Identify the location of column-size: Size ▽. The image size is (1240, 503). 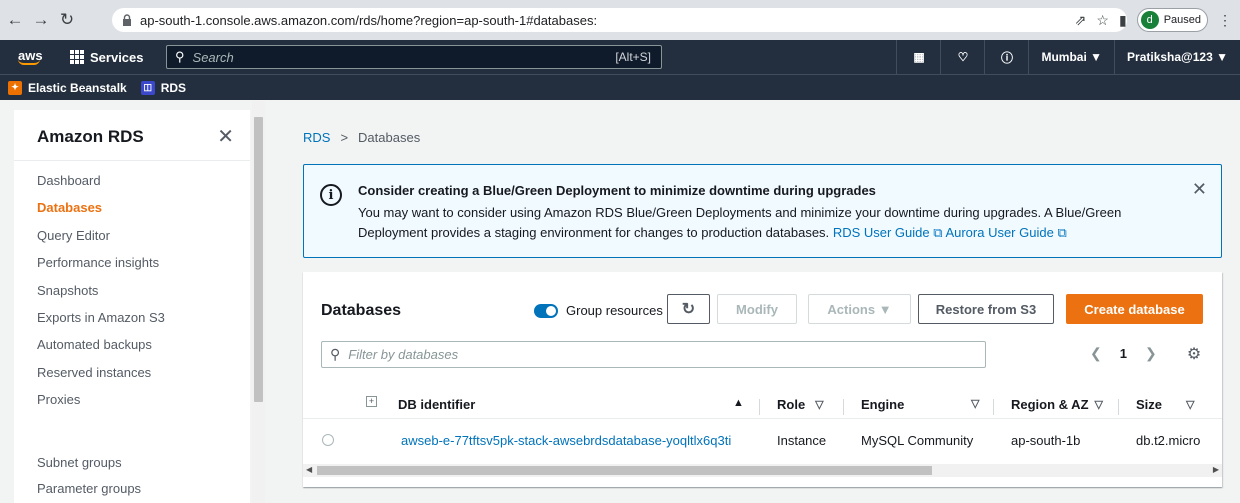
(1165, 404).